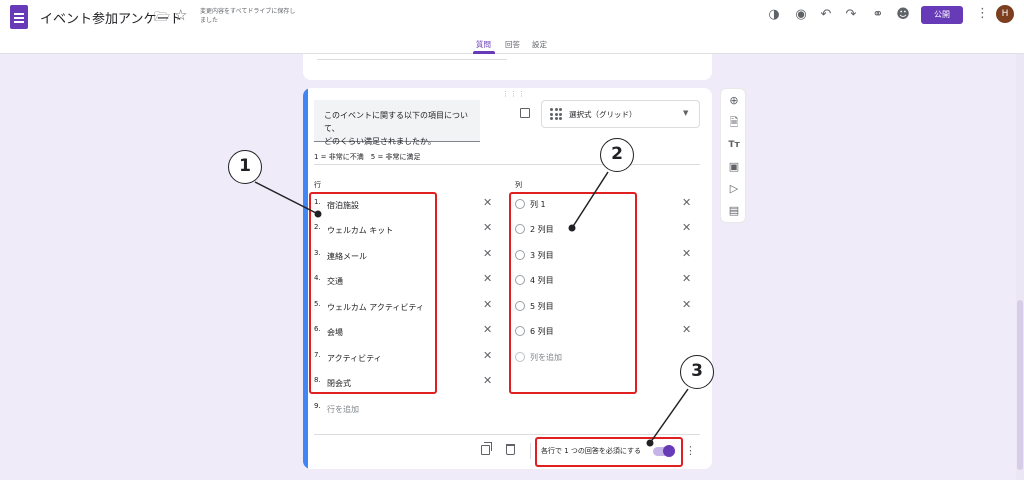  I want to click on duplicate-icon, so click(486, 448).